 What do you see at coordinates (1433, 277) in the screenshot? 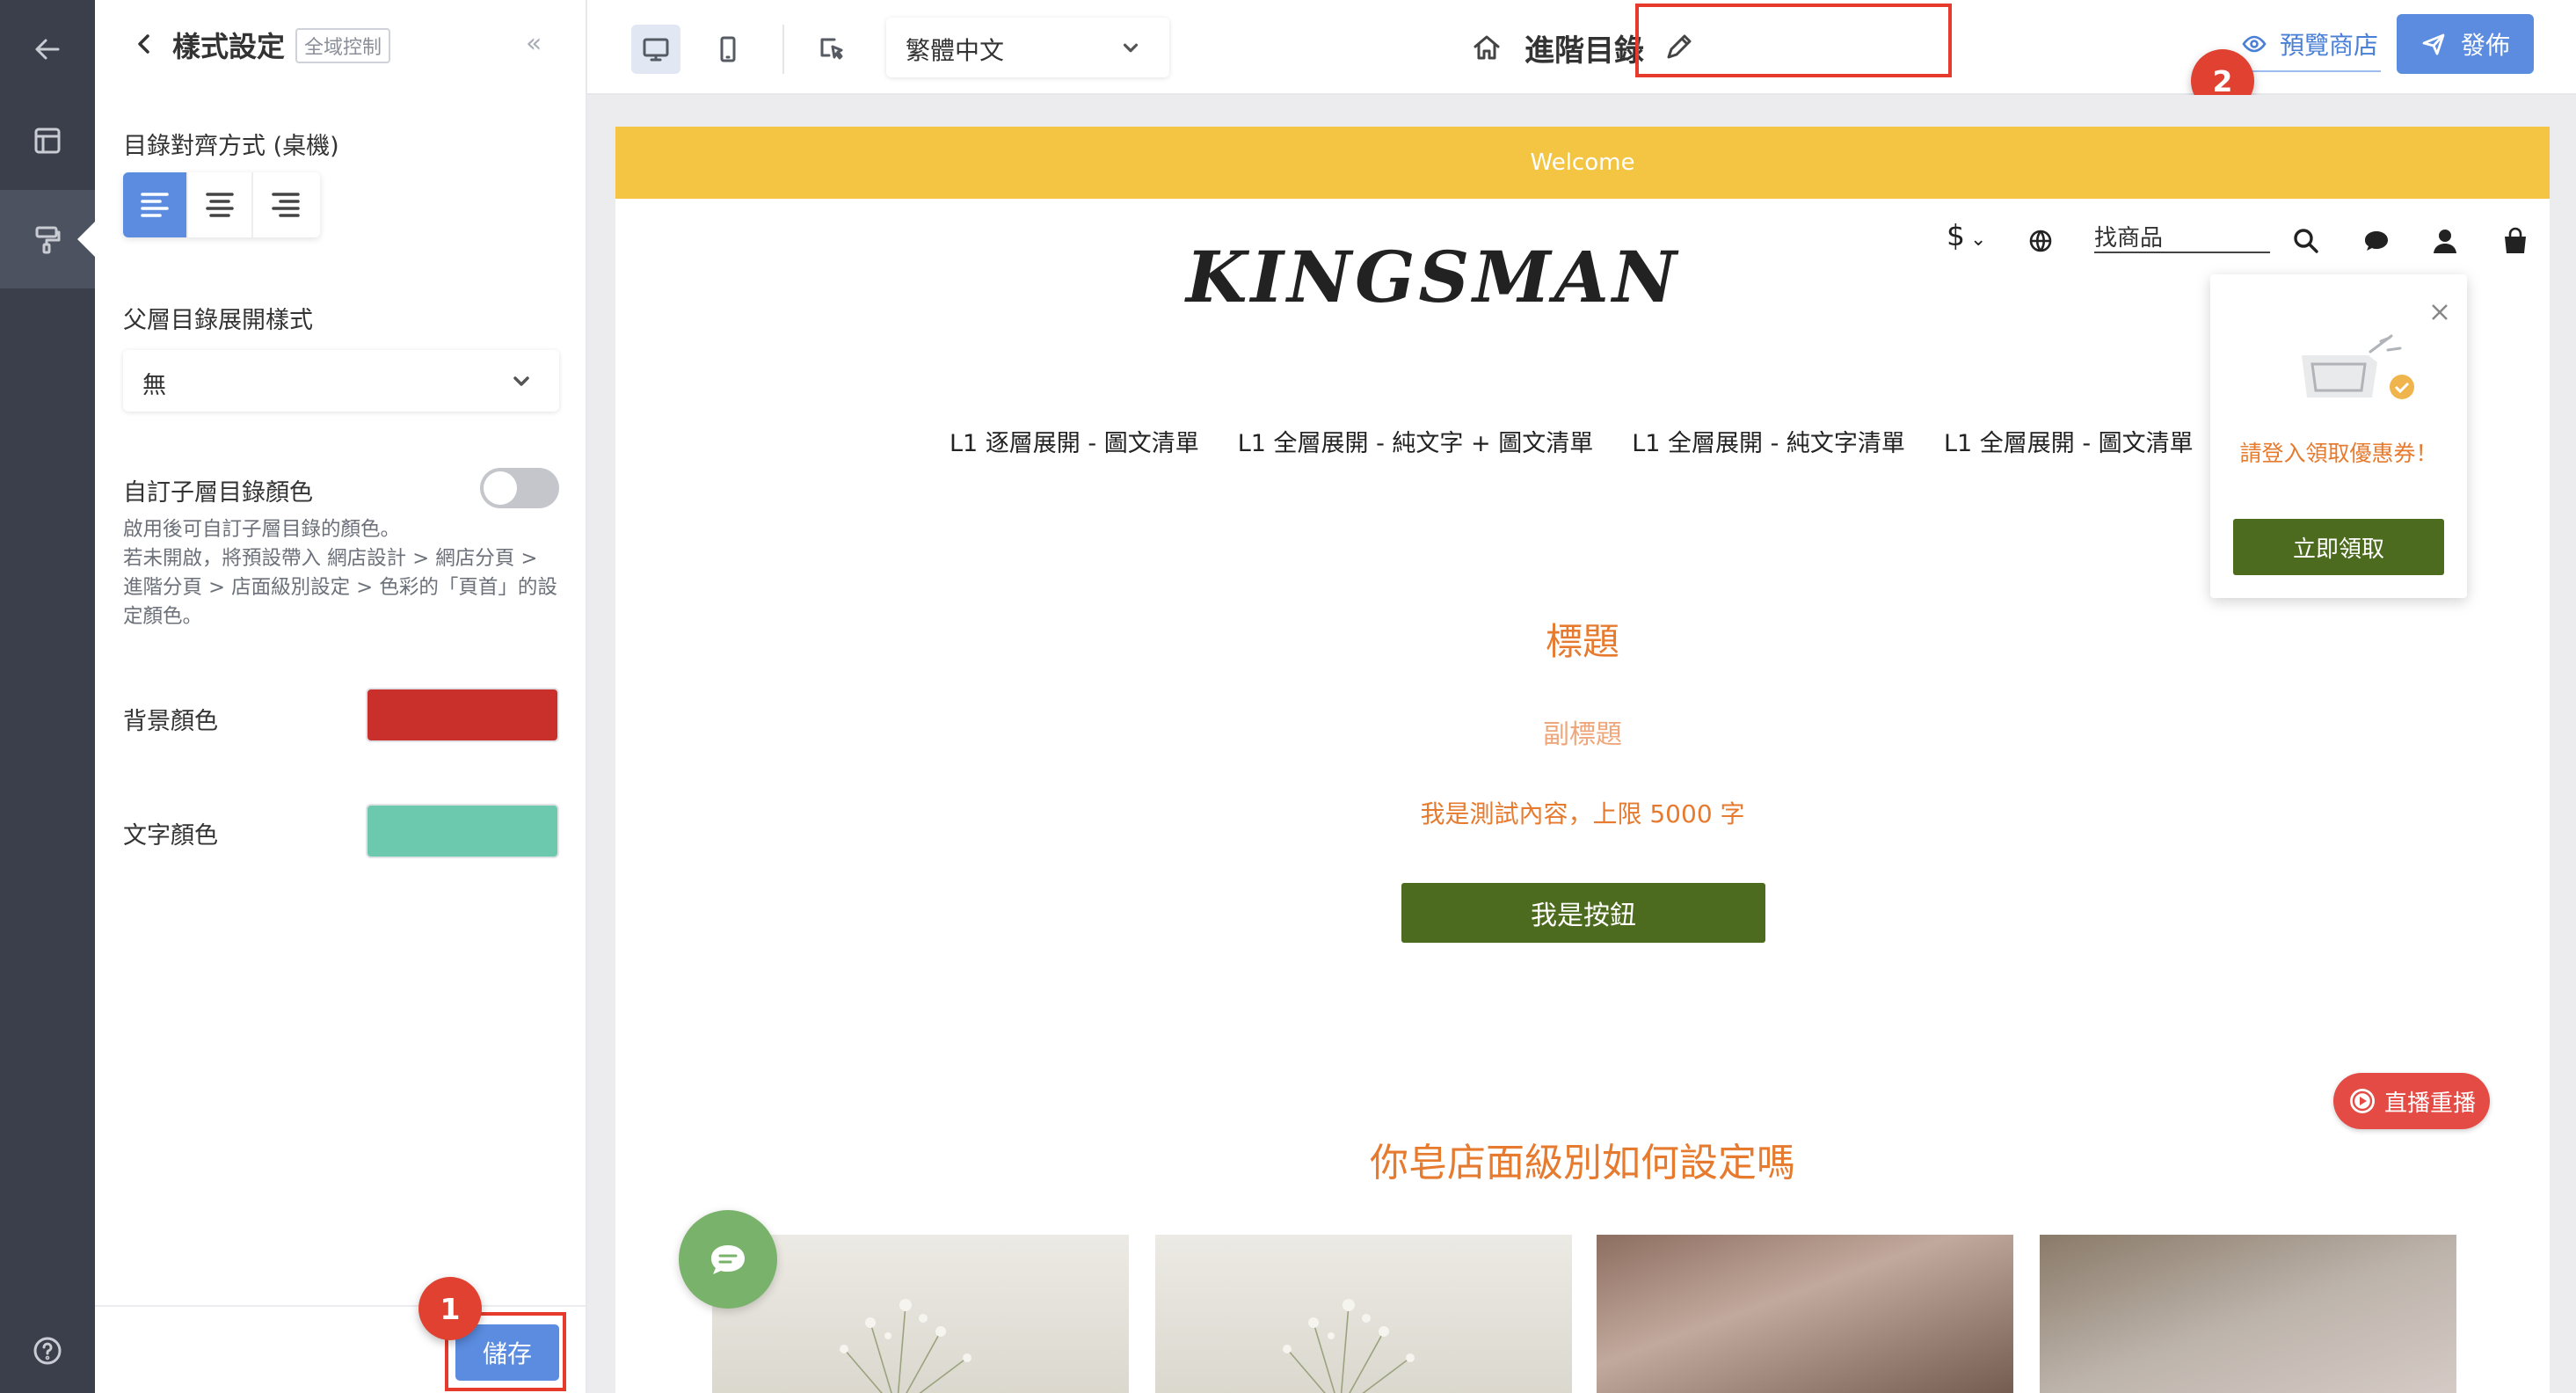
I see `store-logo: KINGSMAN` at bounding box center [1433, 277].